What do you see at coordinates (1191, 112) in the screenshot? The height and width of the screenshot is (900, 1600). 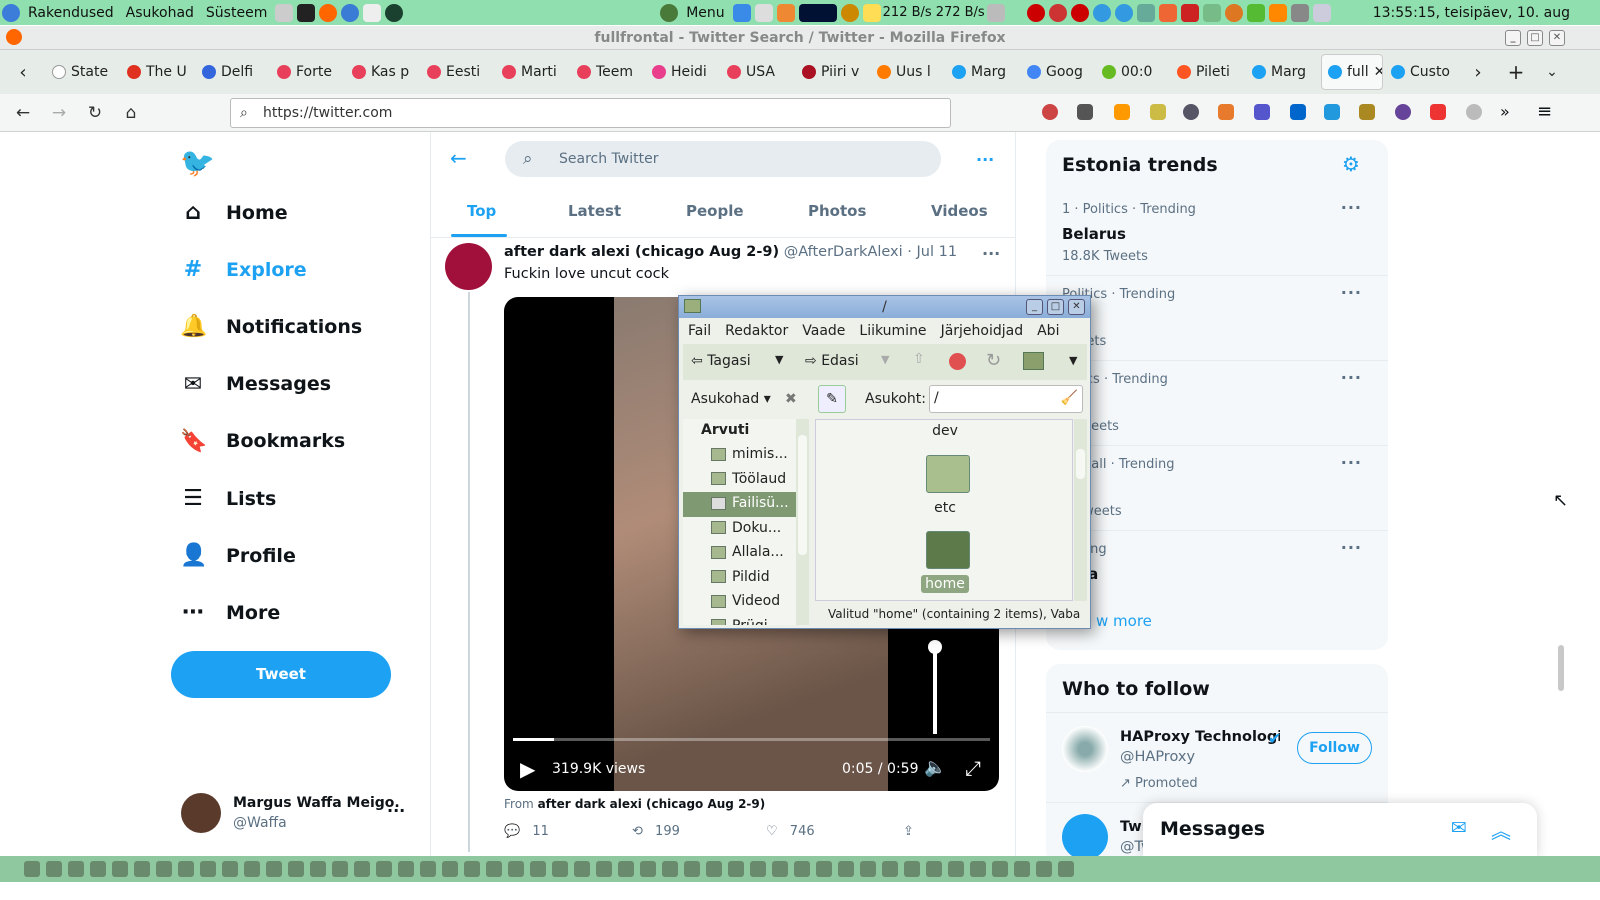 I see `ublock-icon` at bounding box center [1191, 112].